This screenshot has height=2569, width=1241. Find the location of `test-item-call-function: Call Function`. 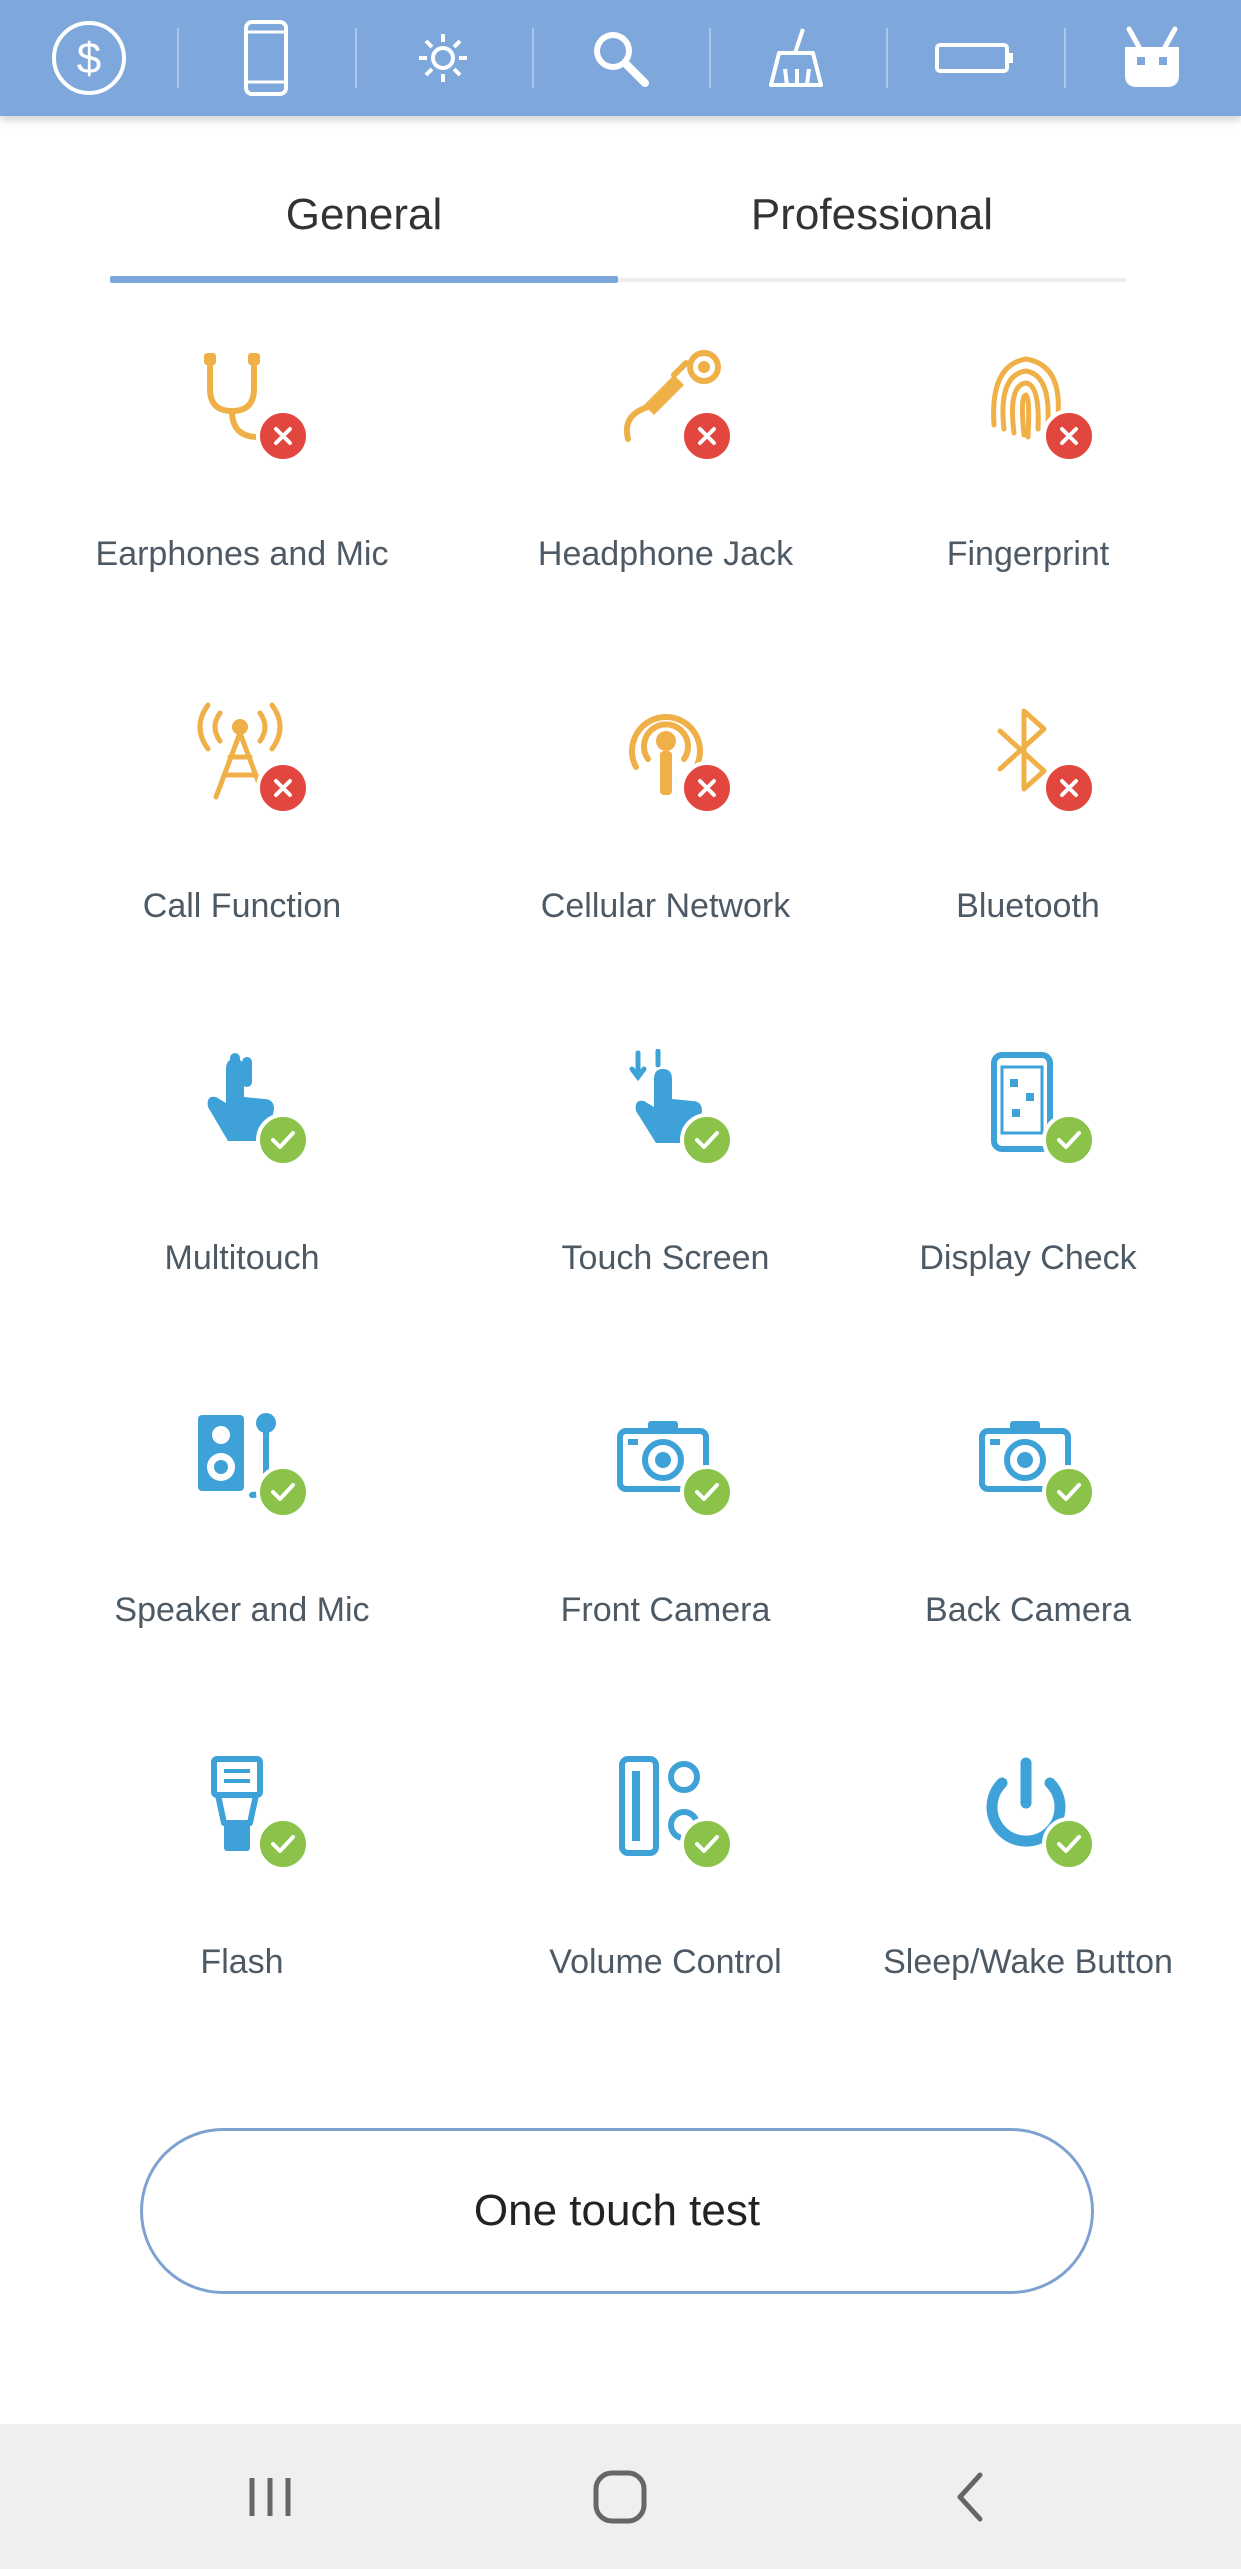

test-item-call-function: Call Function is located at coordinates (242, 813).